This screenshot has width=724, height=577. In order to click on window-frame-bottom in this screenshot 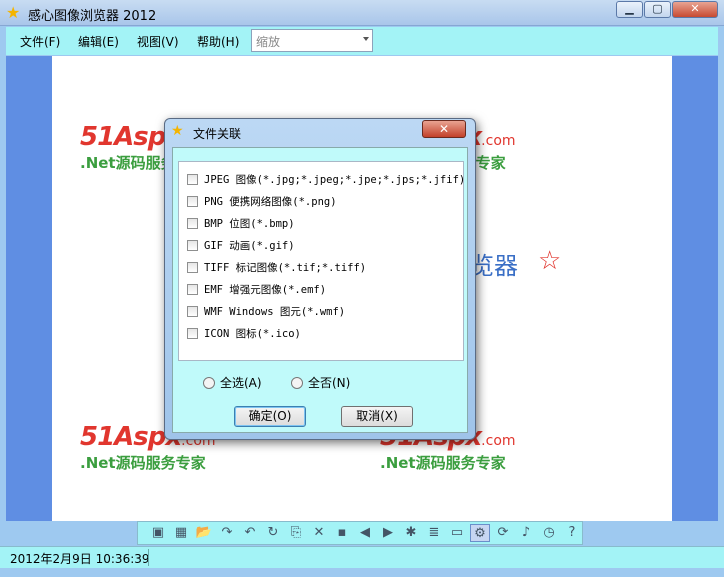, I will do `click(362, 572)`.